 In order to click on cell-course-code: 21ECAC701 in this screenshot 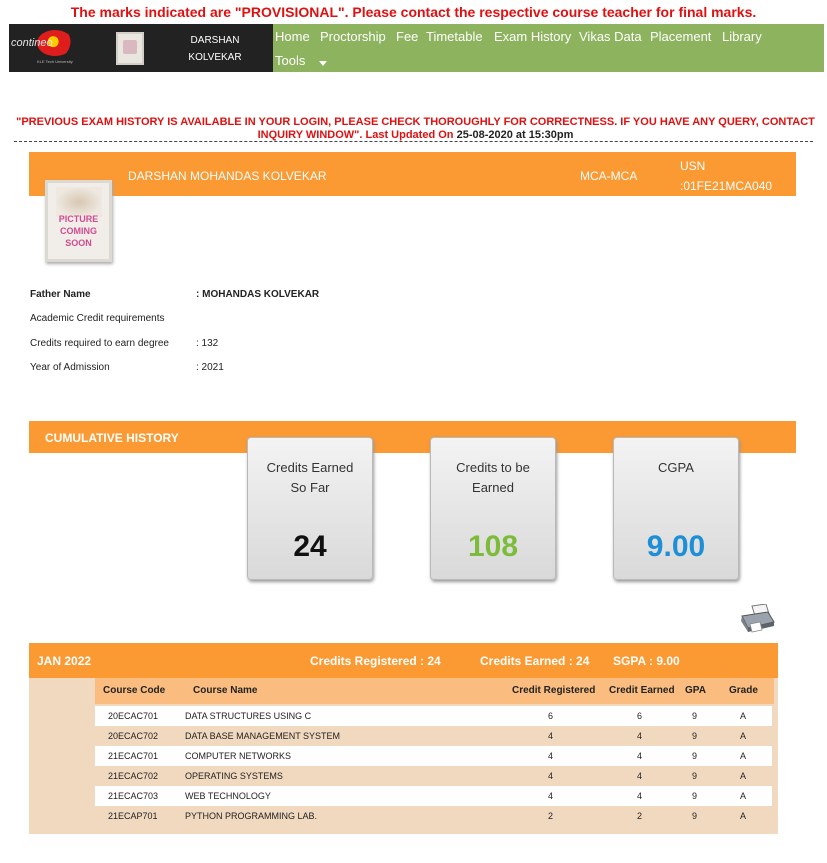, I will do `click(133, 756)`.